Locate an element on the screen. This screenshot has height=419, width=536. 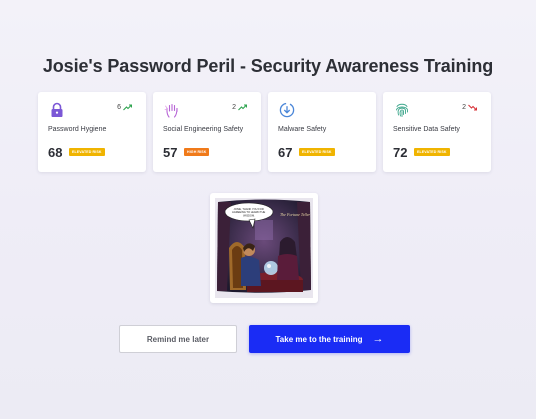
card-score: 57 is located at coordinates (170, 152).